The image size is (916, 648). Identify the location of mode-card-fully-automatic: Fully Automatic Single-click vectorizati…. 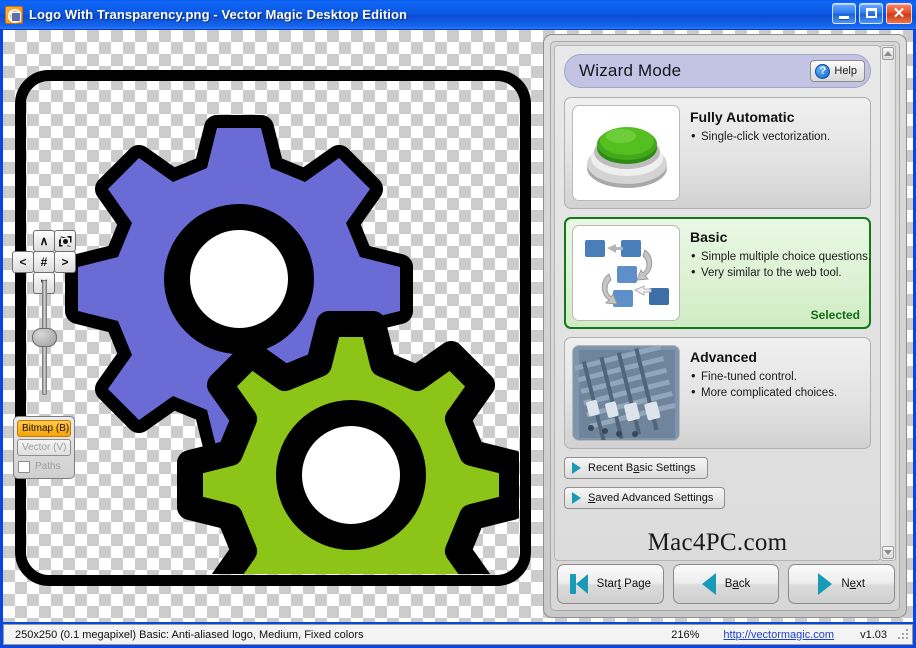
(717, 153).